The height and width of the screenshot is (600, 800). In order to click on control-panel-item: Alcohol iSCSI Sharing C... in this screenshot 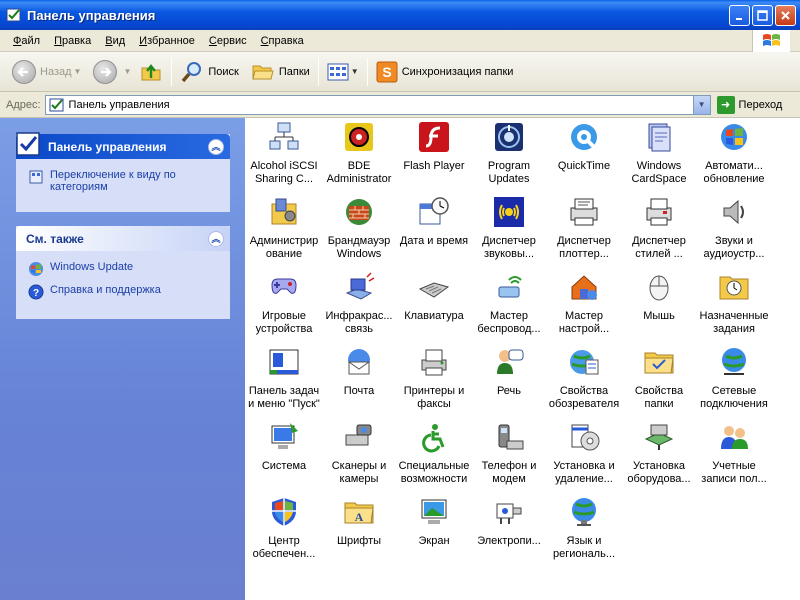, I will do `click(284, 153)`.